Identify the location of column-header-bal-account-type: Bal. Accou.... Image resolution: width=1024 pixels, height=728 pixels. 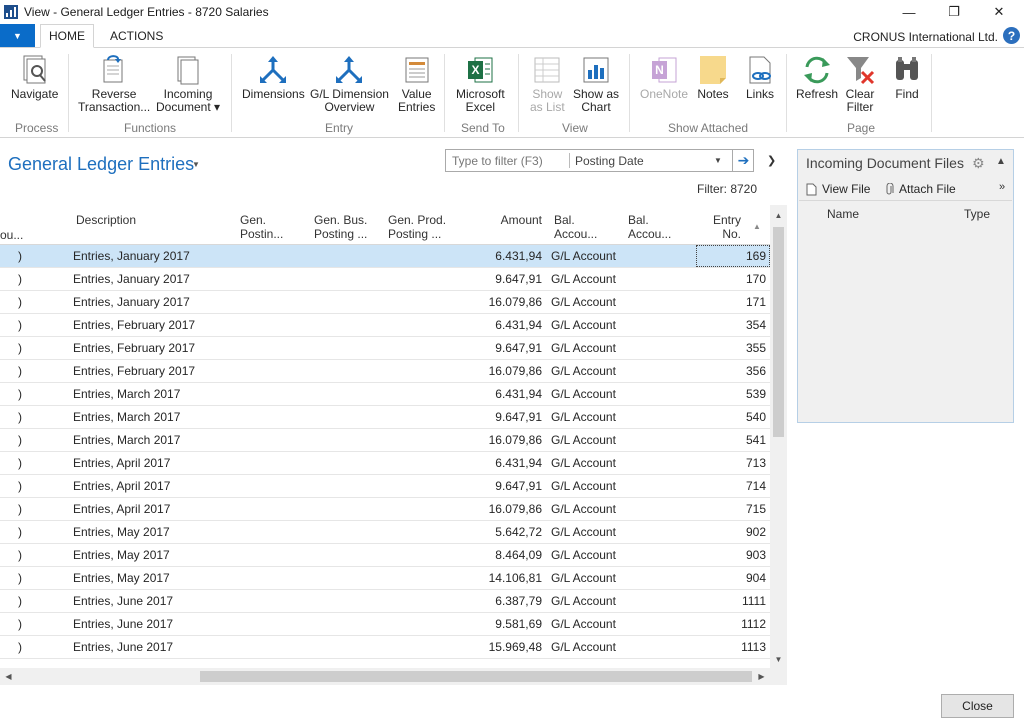
(575, 227).